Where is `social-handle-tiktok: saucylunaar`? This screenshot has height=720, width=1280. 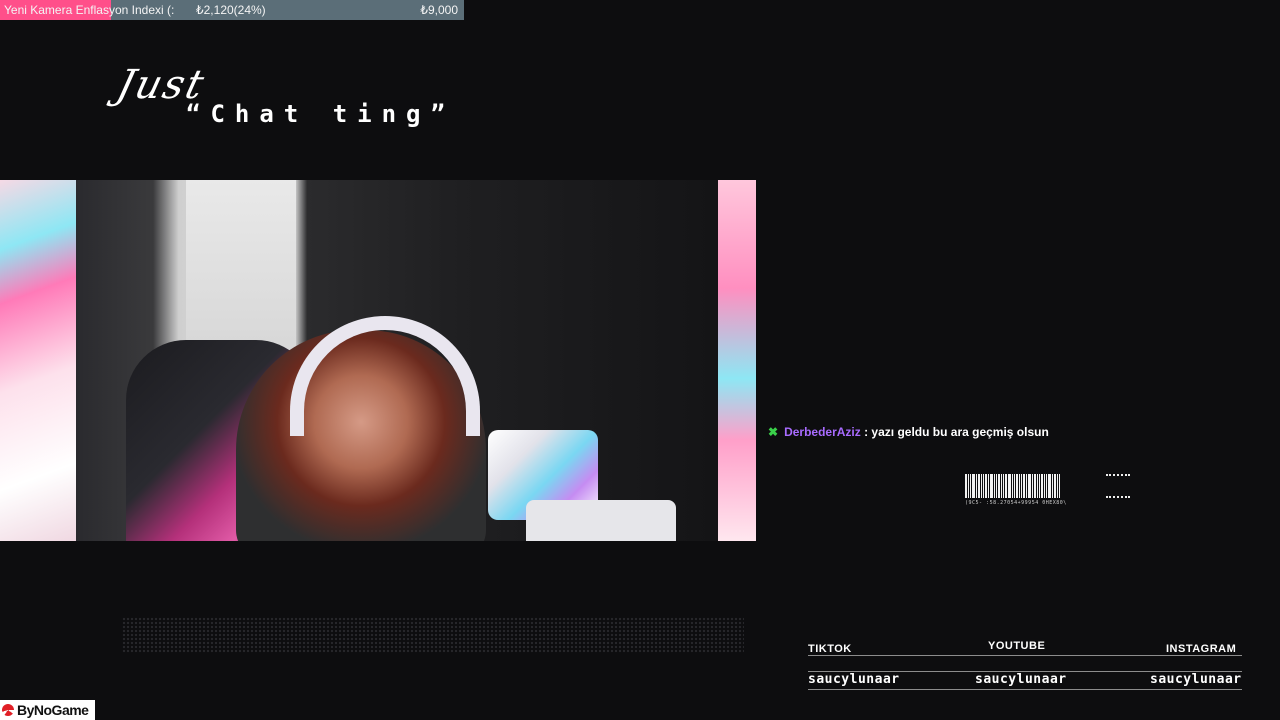
social-handle-tiktok: saucylunaar is located at coordinates (854, 679).